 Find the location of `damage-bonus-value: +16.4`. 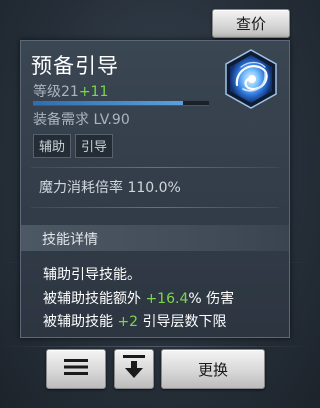

damage-bonus-value: +16.4 is located at coordinates (167, 299).